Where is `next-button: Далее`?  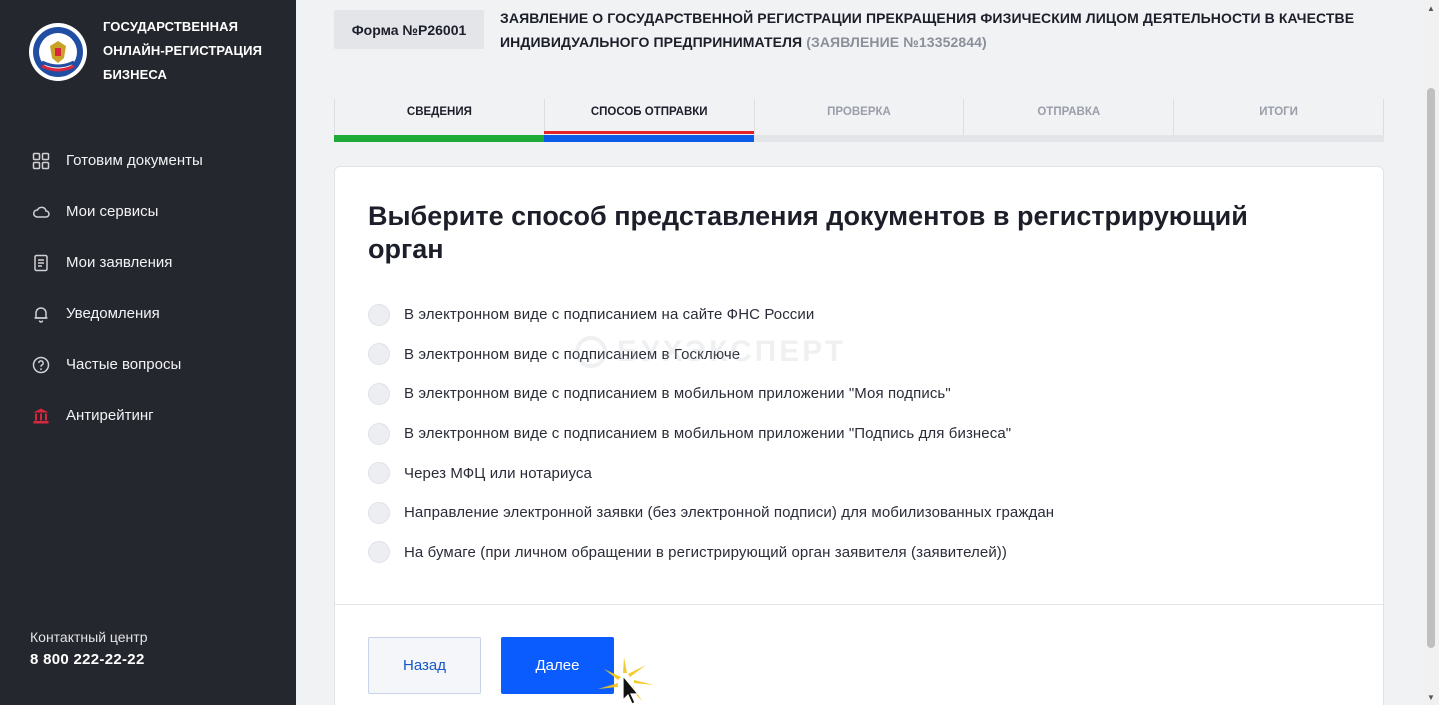 next-button: Далее is located at coordinates (557, 665).